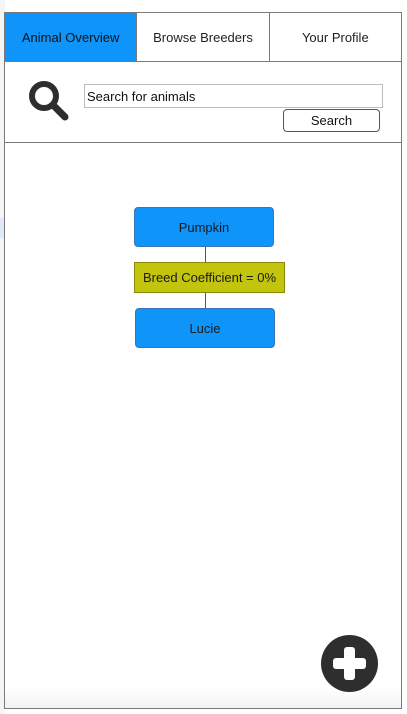  I want to click on animal-node-pumpkin: Pumpkin, so click(204, 227).